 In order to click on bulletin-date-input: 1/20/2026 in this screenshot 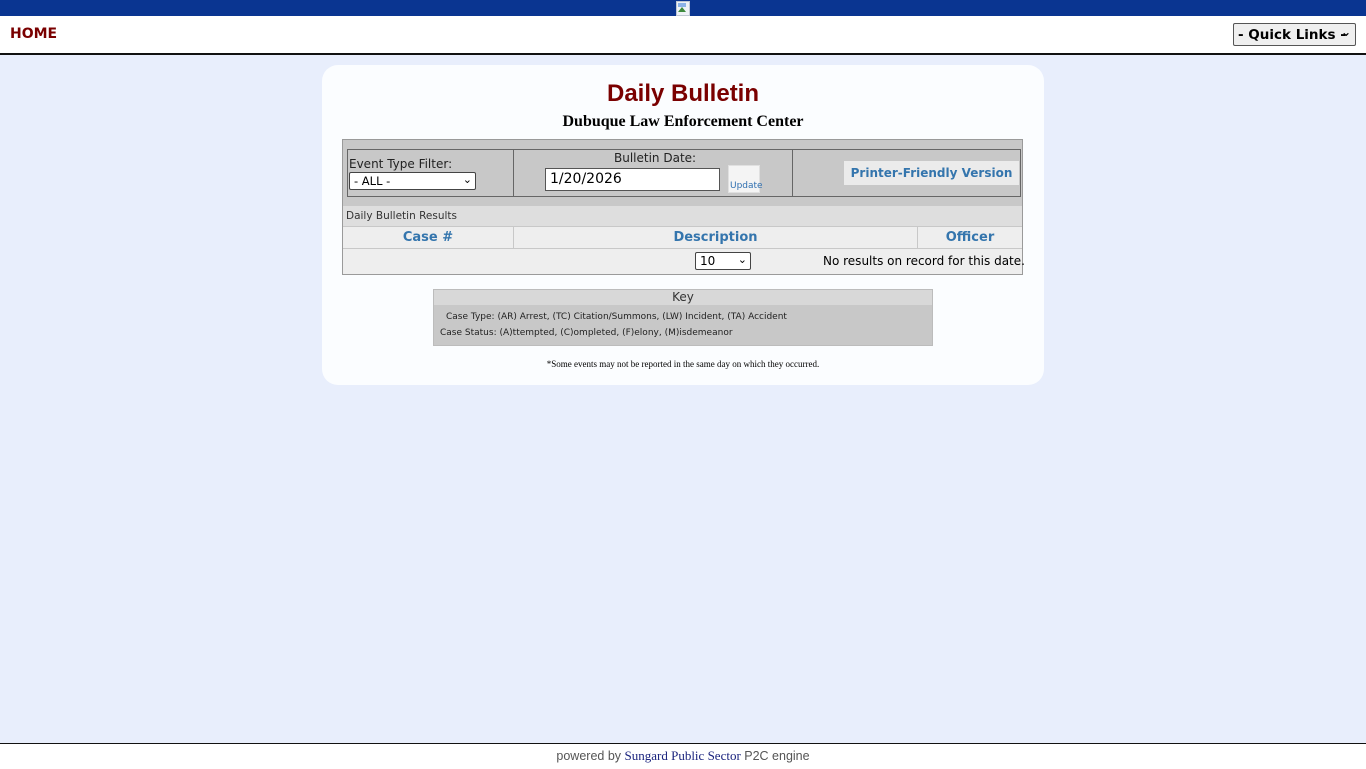, I will do `click(632, 179)`.